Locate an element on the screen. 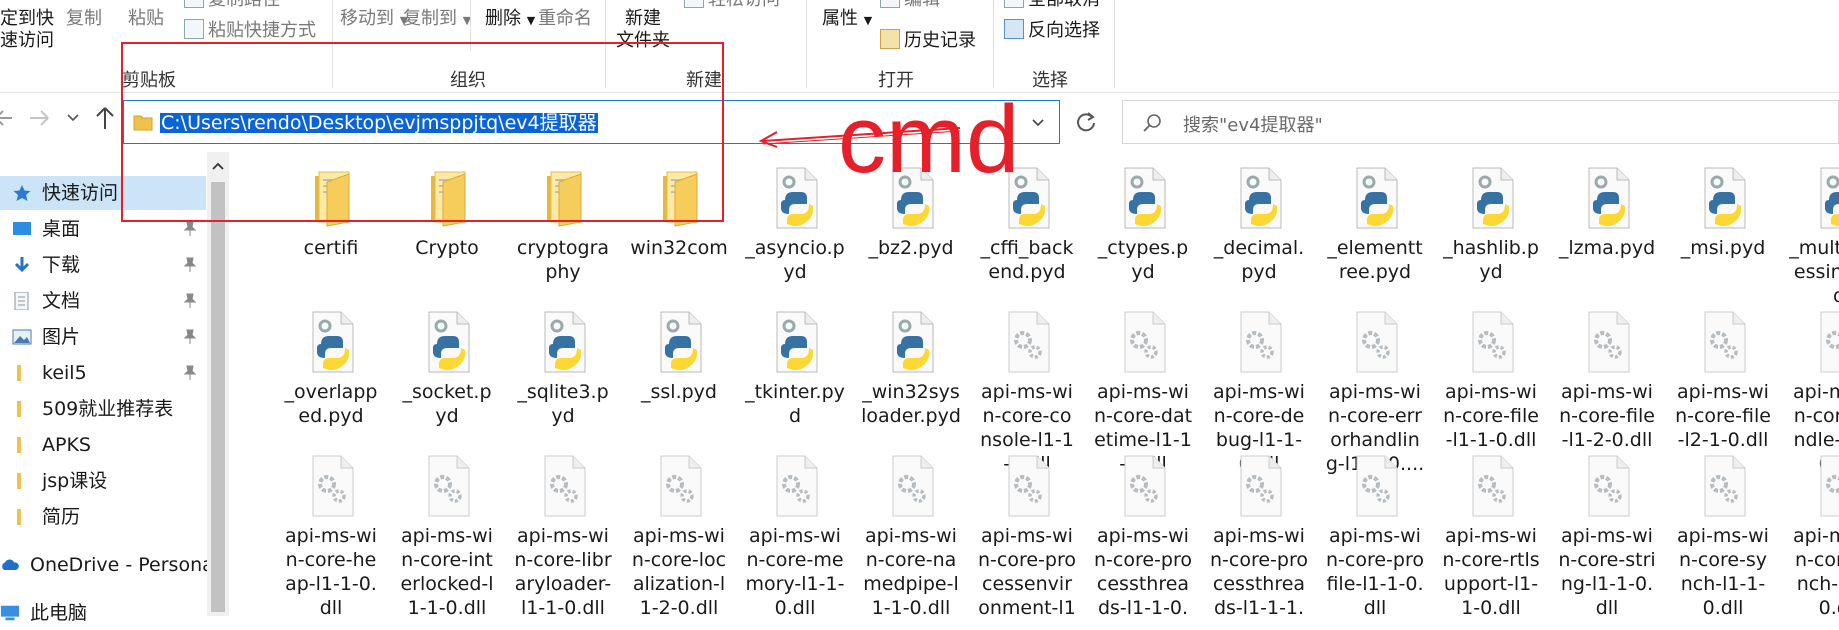  file-item: _asyncio.pyd is located at coordinates (795, 238).